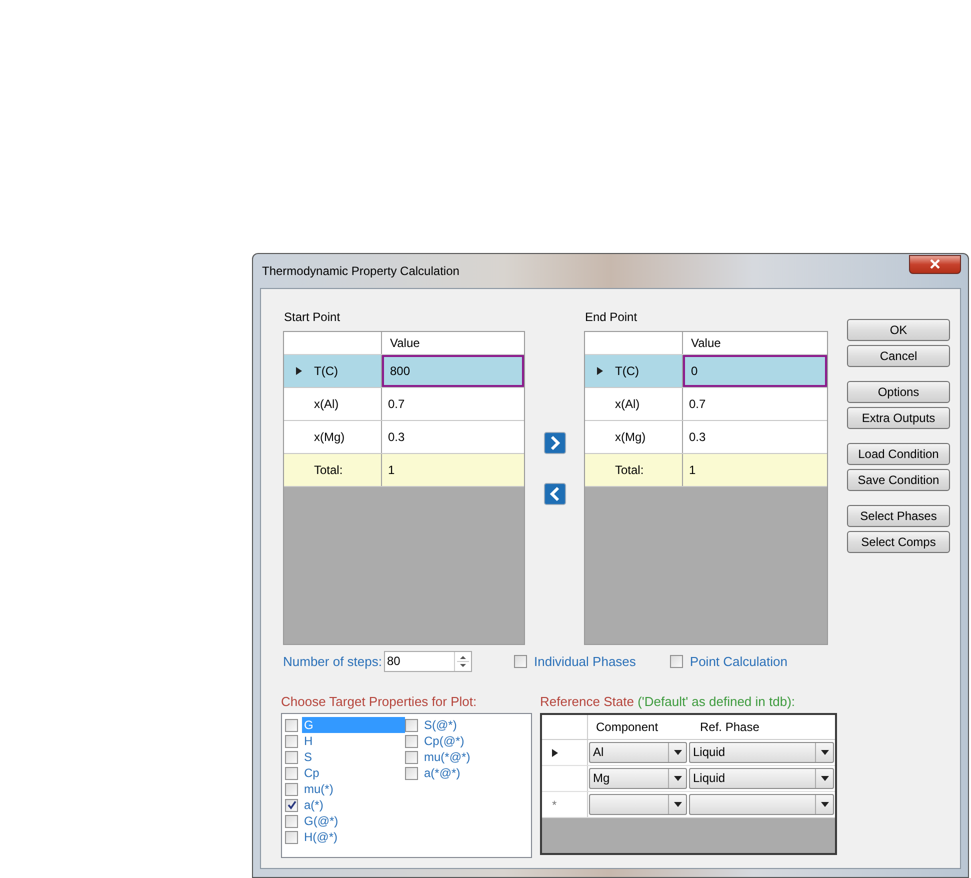 This screenshot has width=971, height=878. What do you see at coordinates (739, 661) in the screenshot?
I see `checkbox-label: Point Calculation` at bounding box center [739, 661].